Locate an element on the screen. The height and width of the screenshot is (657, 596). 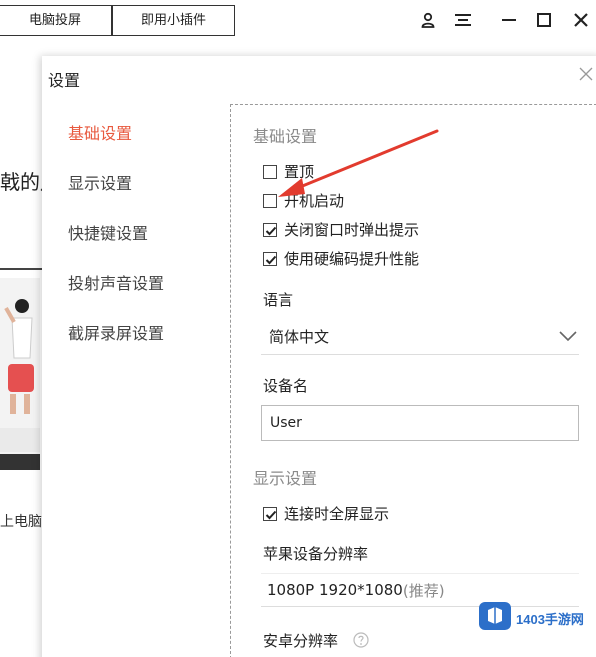
maximize-icon is located at coordinates (544, 20).